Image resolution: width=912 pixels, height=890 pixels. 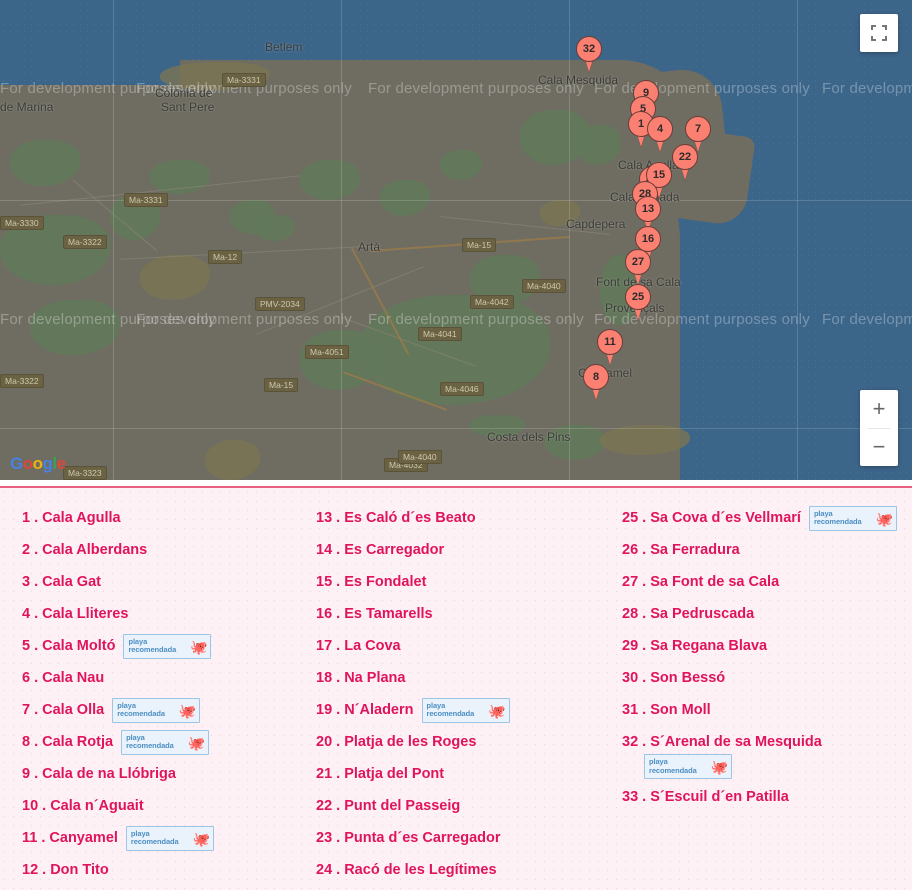 I want to click on beach-list-item: 20 . Platja de les Roges, so click(x=462, y=742).